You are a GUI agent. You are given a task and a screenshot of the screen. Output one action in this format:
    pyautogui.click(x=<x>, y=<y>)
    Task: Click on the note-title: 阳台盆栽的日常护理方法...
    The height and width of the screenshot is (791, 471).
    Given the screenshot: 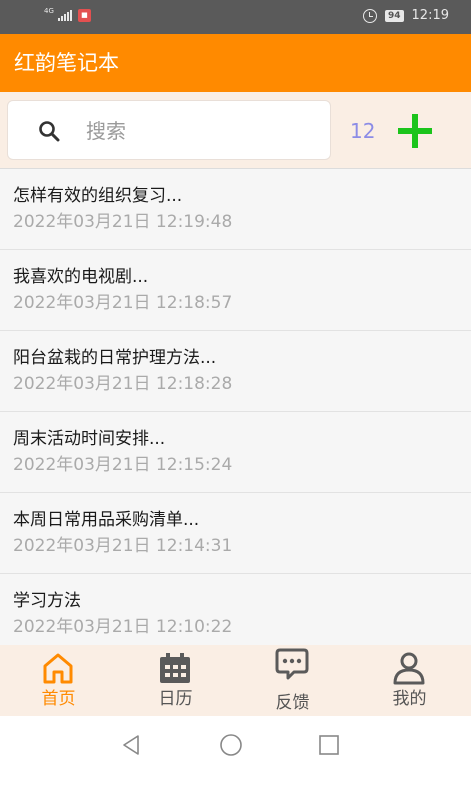 What is the action you would take?
    pyautogui.click(x=115, y=358)
    